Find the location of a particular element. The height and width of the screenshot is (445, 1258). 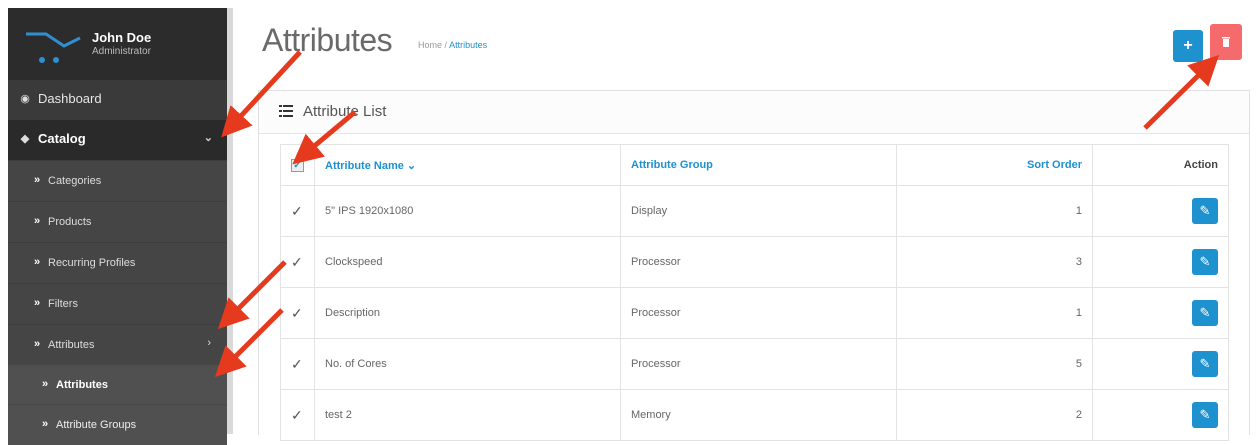

user-profile: John Doe Administrator is located at coordinates (117, 44).